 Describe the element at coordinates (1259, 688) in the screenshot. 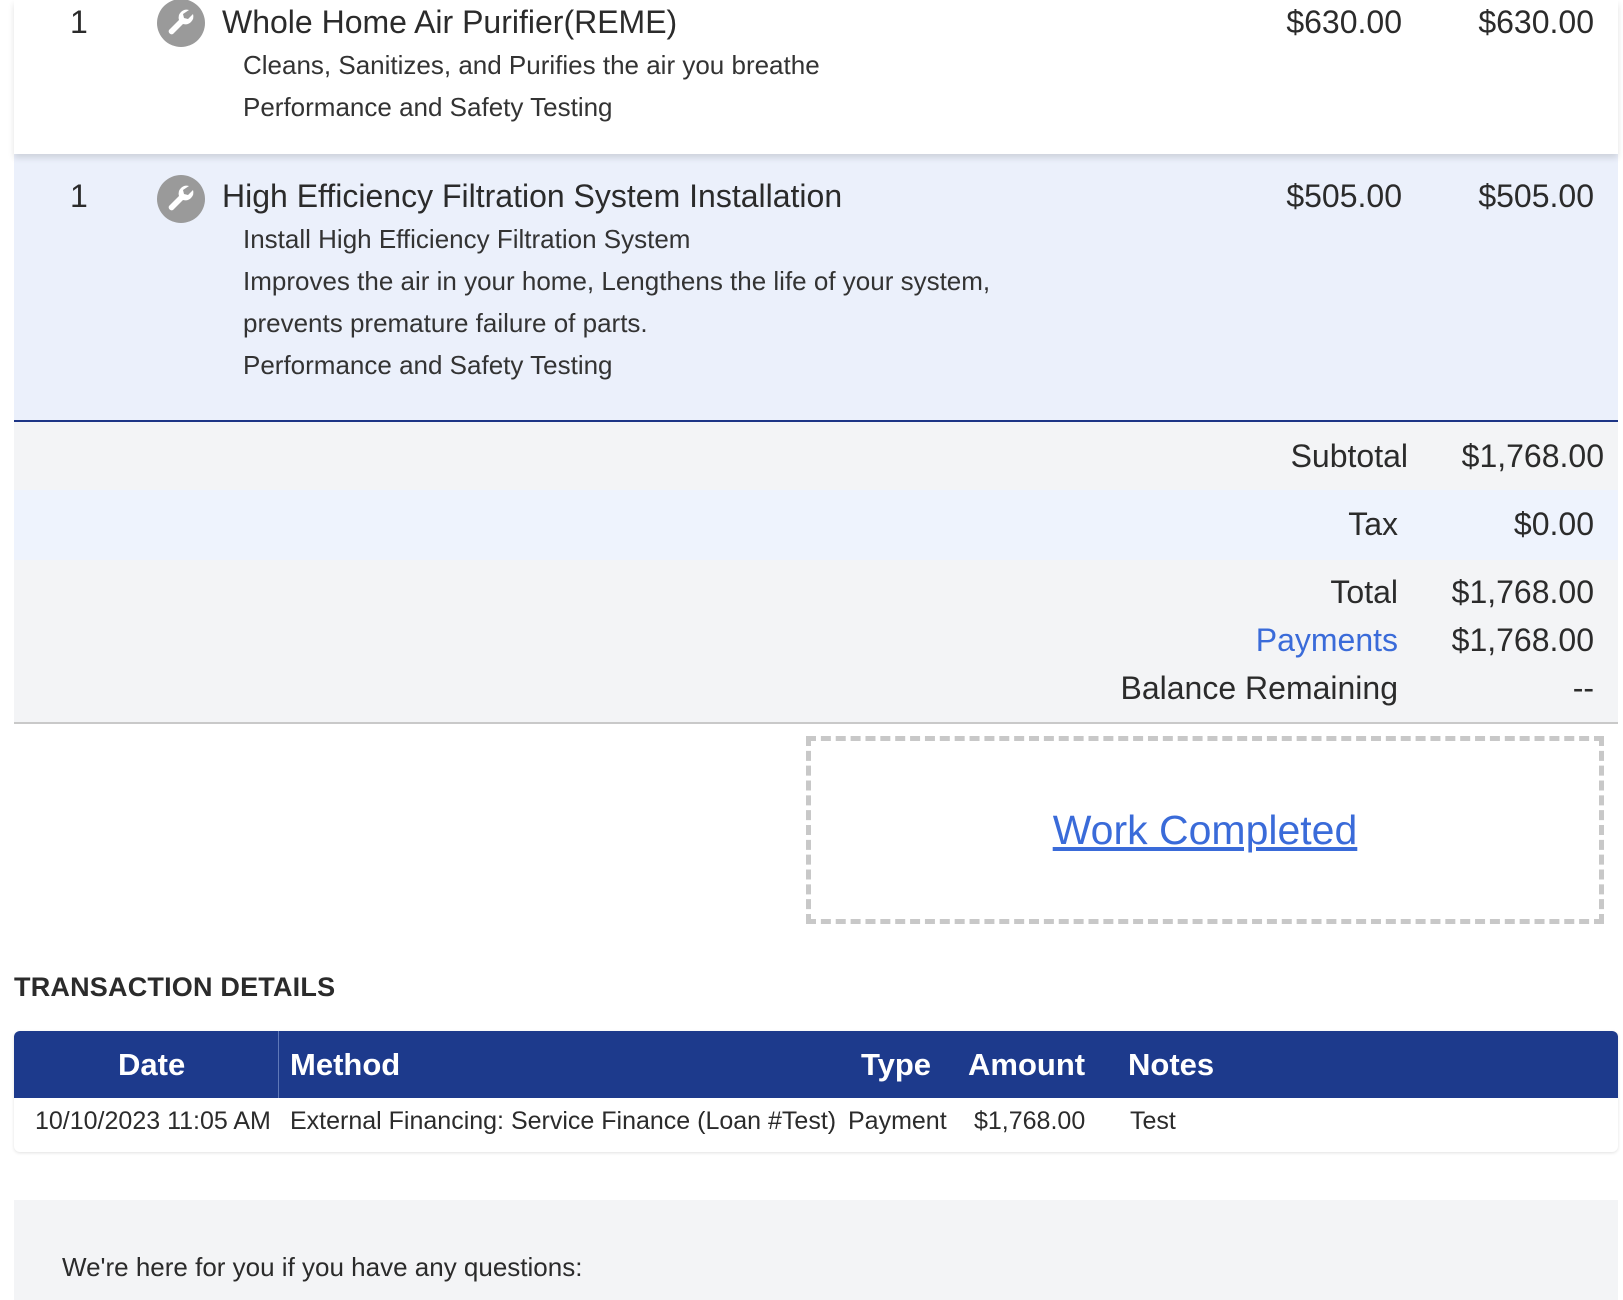

I see `balance-remaining-label: Balance Remaining` at that location.